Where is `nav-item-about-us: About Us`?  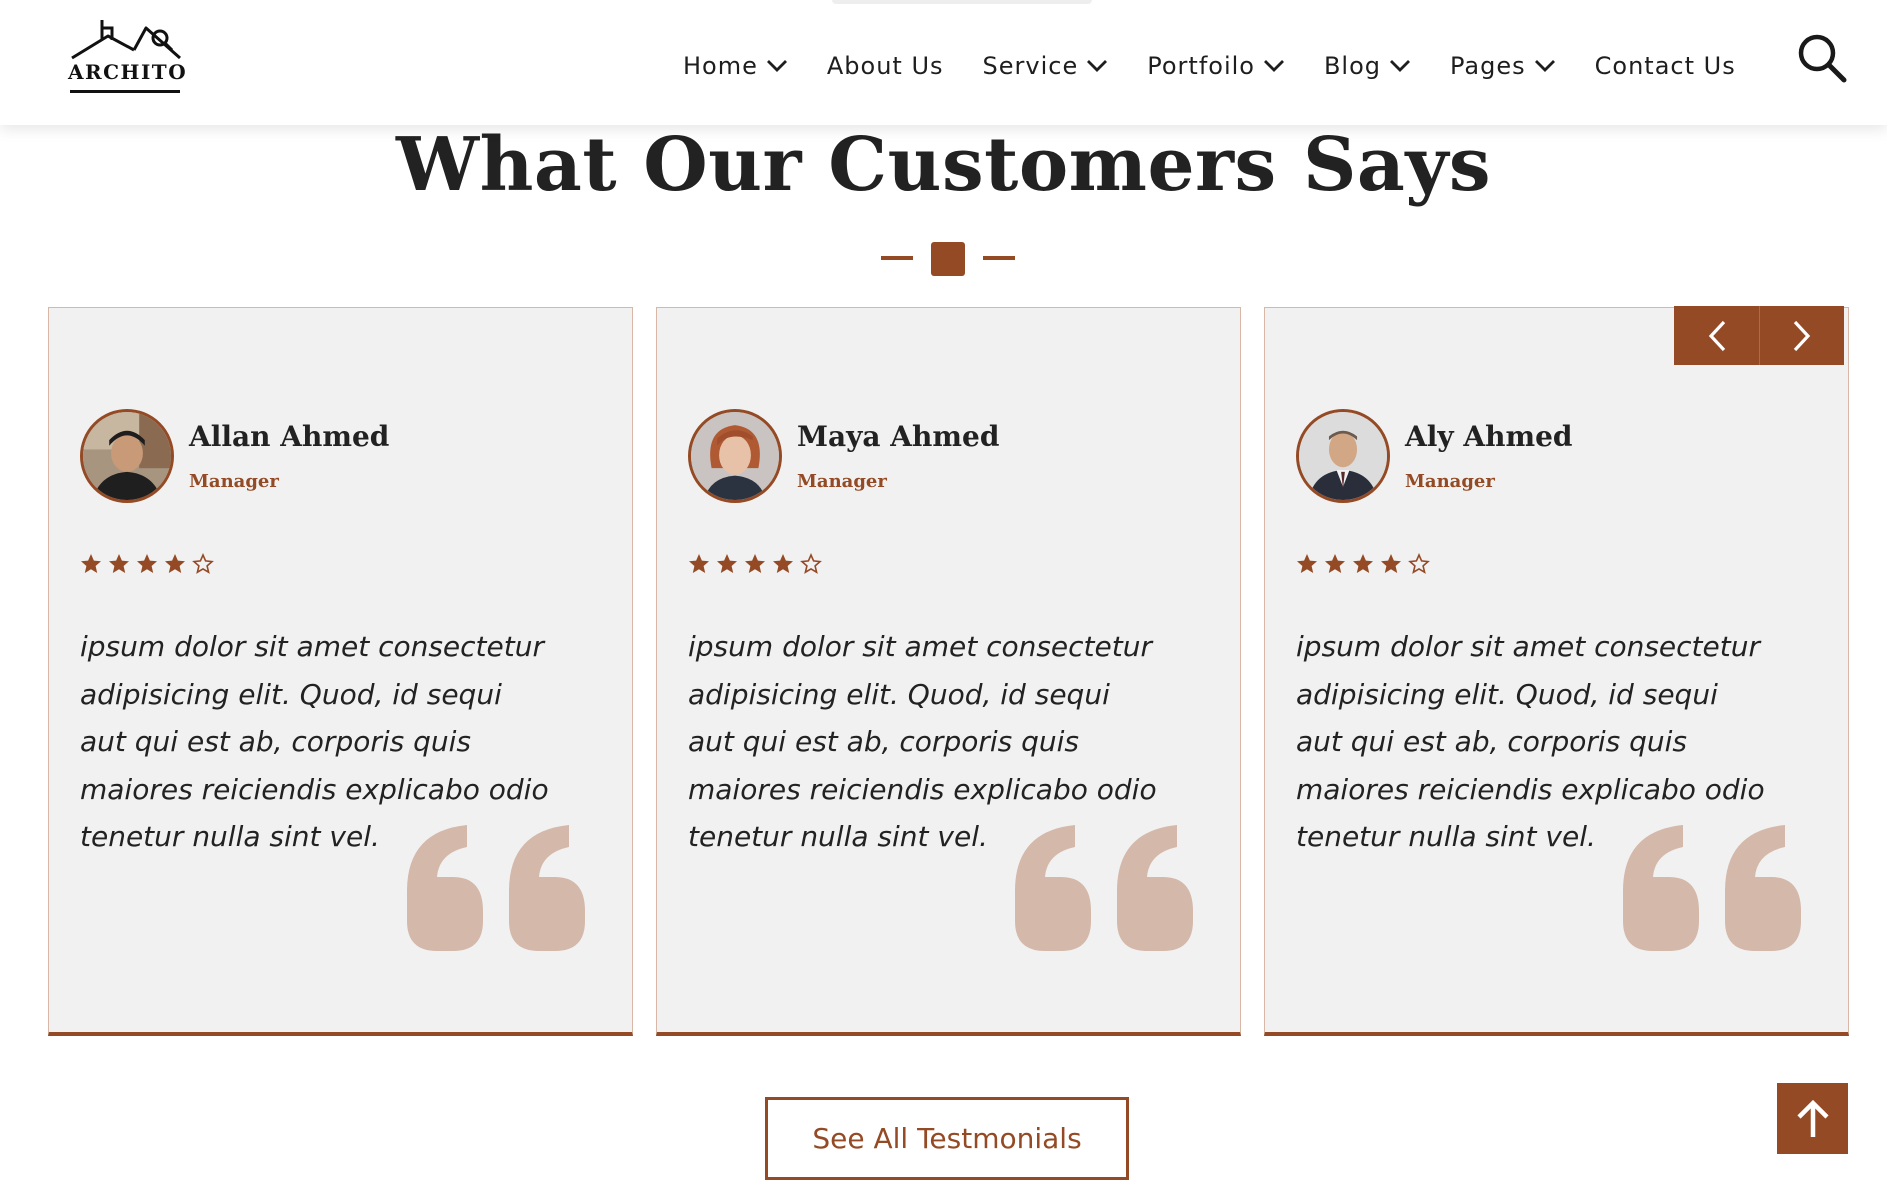
nav-item-about-us: About Us is located at coordinates (885, 66).